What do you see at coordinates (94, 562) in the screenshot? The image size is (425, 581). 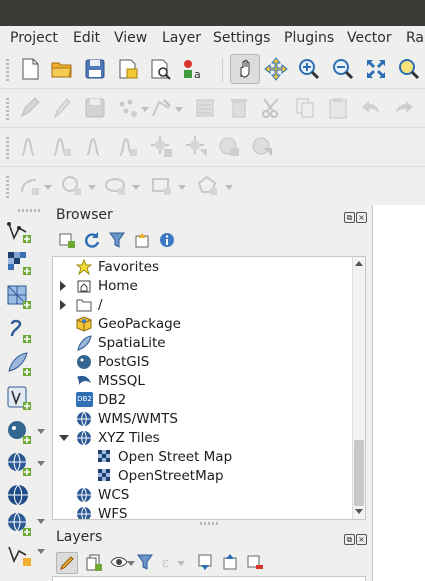 I see `add-group-icon` at bounding box center [94, 562].